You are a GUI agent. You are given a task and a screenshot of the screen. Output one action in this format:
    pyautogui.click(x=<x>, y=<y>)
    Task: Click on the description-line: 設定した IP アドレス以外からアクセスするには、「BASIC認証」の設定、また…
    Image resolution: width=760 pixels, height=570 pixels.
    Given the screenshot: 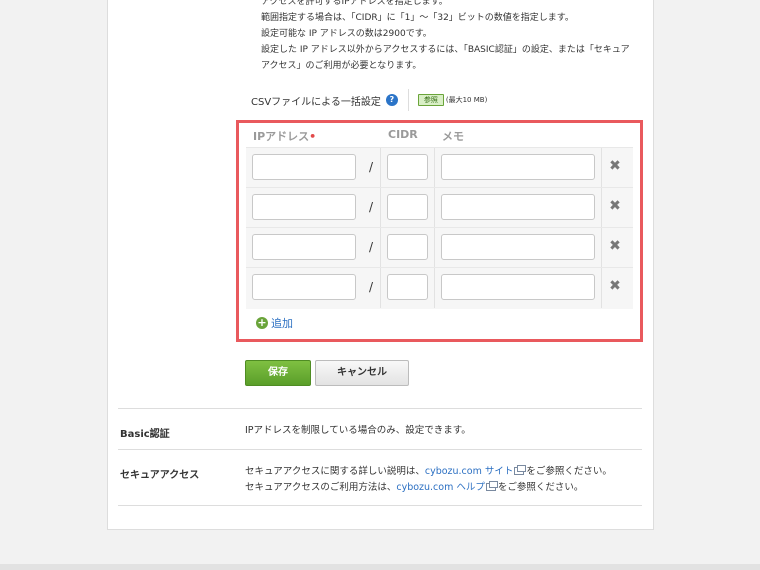 What is the action you would take?
    pyautogui.click(x=445, y=50)
    